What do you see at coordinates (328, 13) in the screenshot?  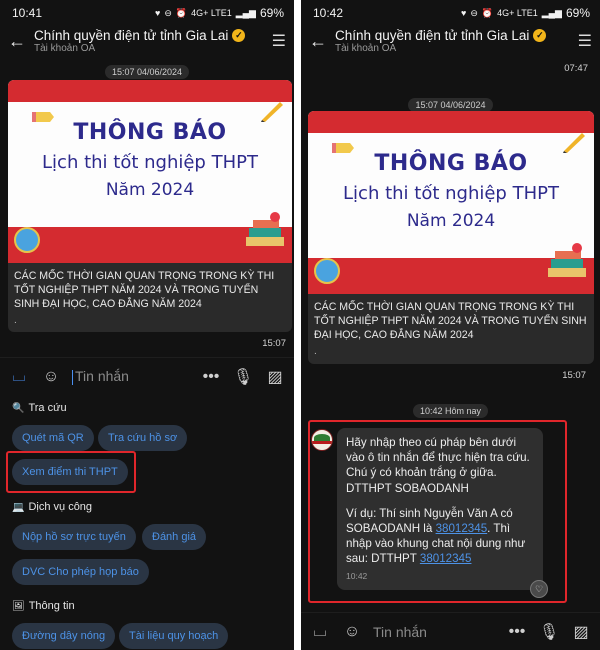 I see `status-time: 10:42` at bounding box center [328, 13].